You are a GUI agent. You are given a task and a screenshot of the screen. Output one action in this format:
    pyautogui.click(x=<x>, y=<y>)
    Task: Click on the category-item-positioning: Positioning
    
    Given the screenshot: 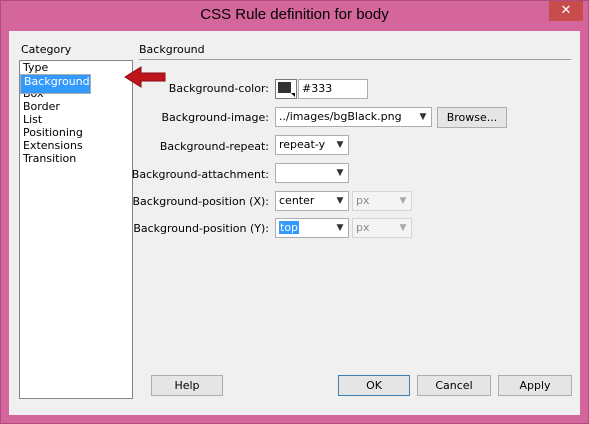 What is the action you would take?
    pyautogui.click(x=76, y=132)
    